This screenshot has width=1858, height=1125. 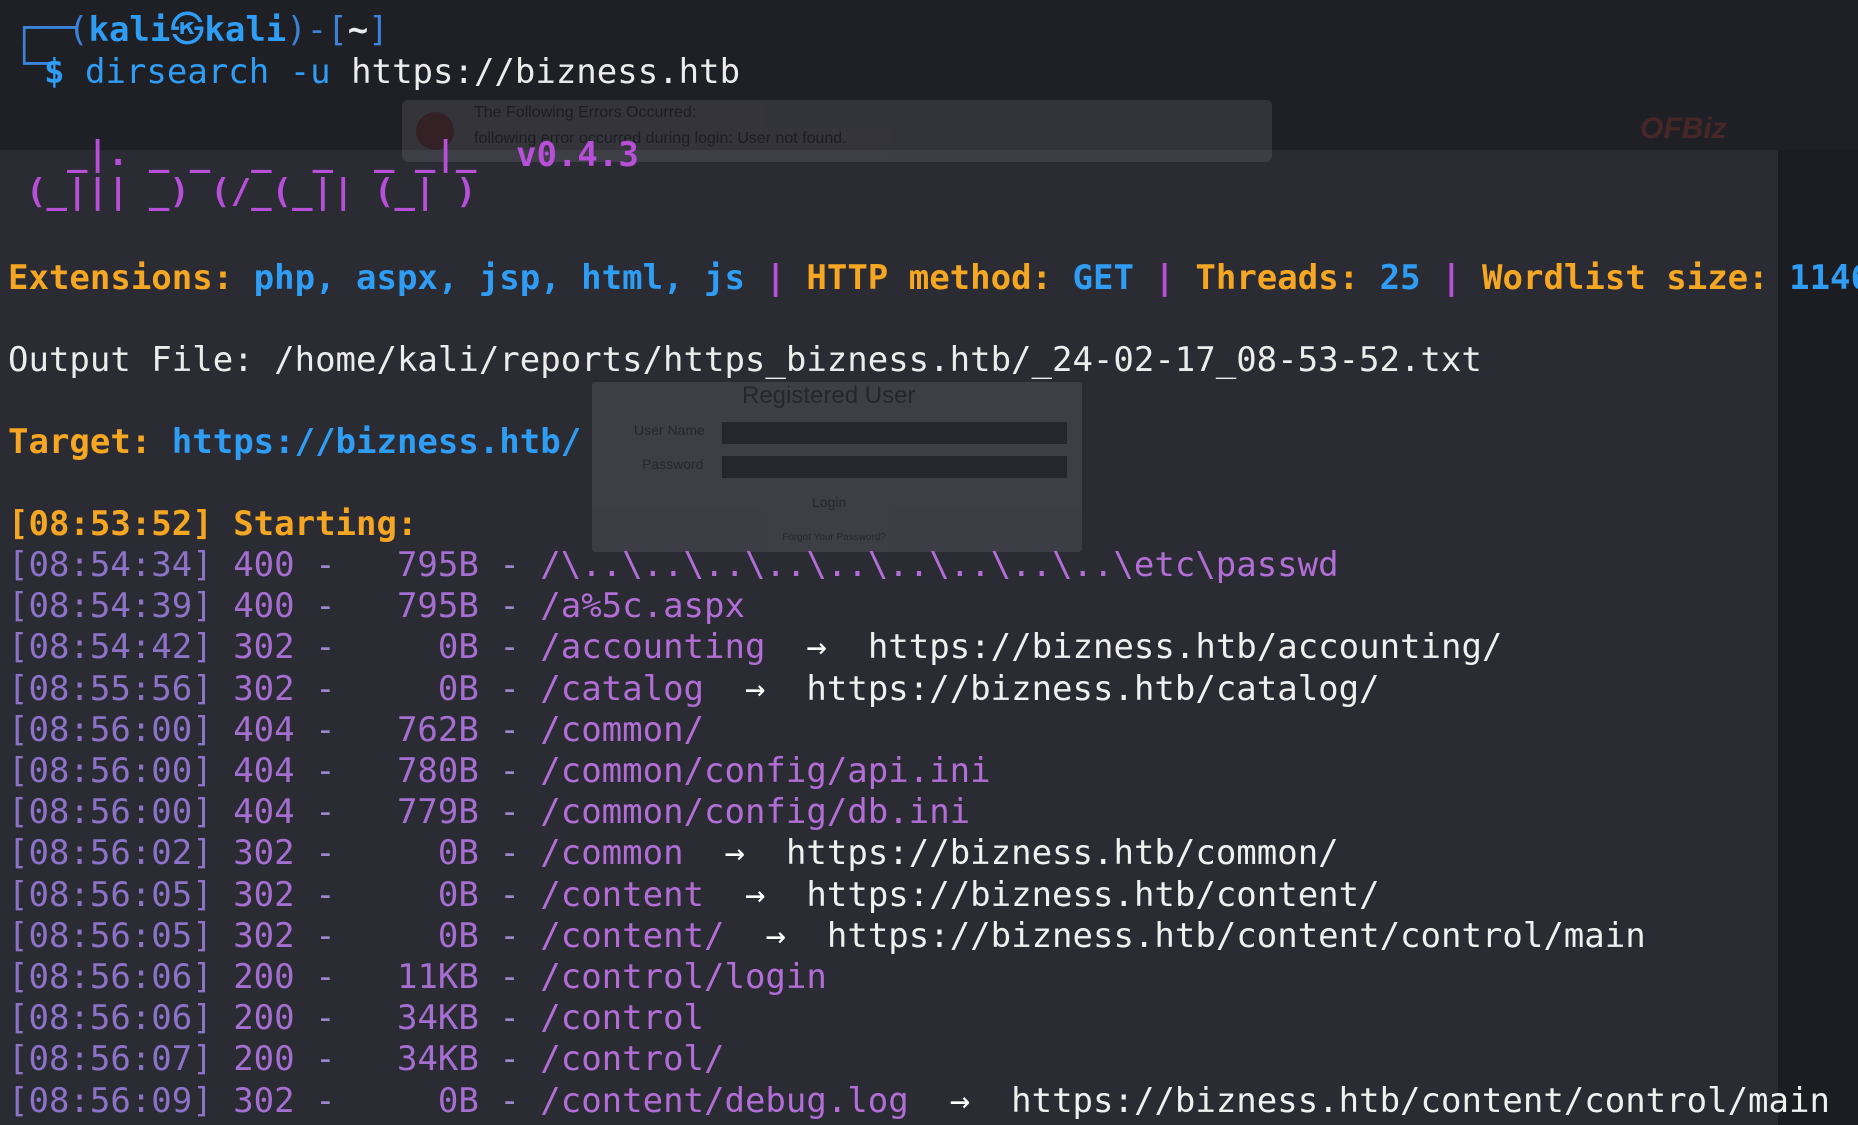 I want to click on result-path: /catalog, so click(x=622, y=688).